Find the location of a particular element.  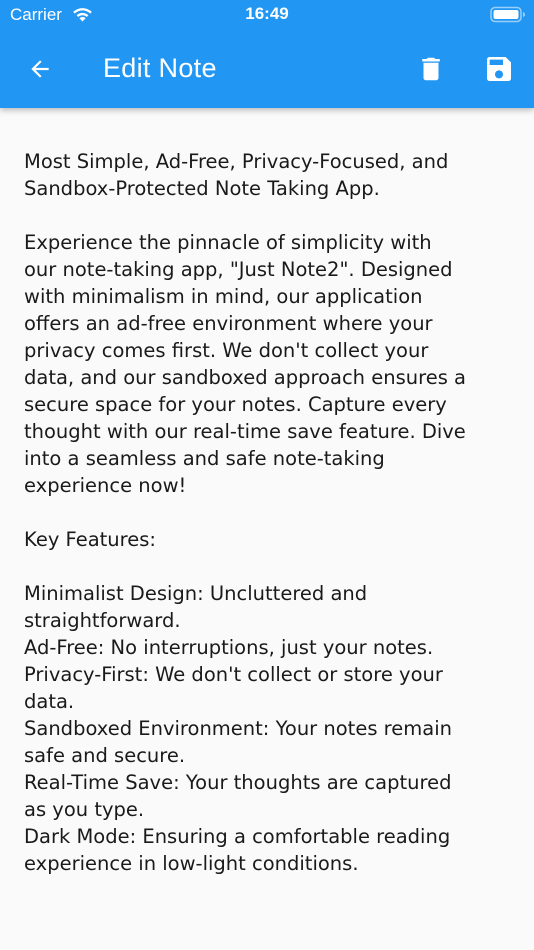

note-line: offers an ad-free environment where your is located at coordinates (228, 323).